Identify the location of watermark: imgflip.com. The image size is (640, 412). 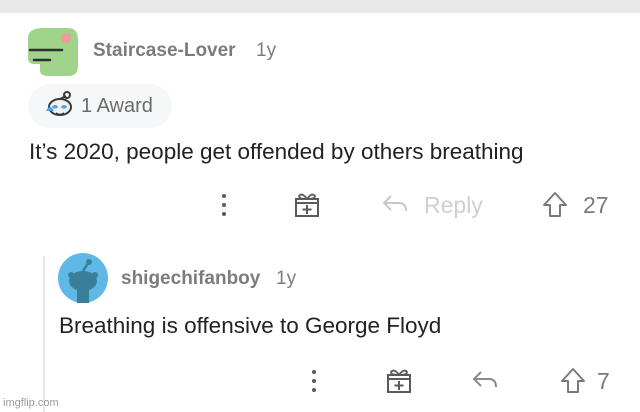
(31, 403).